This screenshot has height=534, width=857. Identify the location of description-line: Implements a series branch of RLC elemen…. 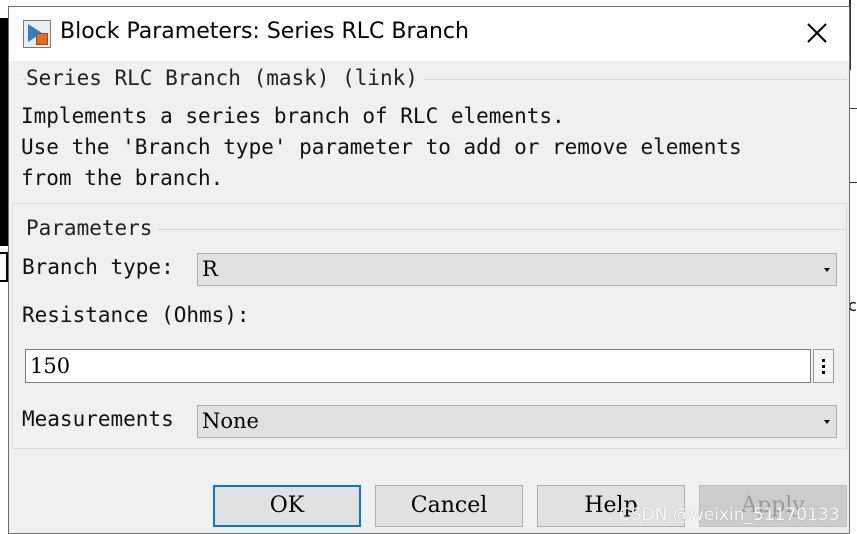
(293, 116).